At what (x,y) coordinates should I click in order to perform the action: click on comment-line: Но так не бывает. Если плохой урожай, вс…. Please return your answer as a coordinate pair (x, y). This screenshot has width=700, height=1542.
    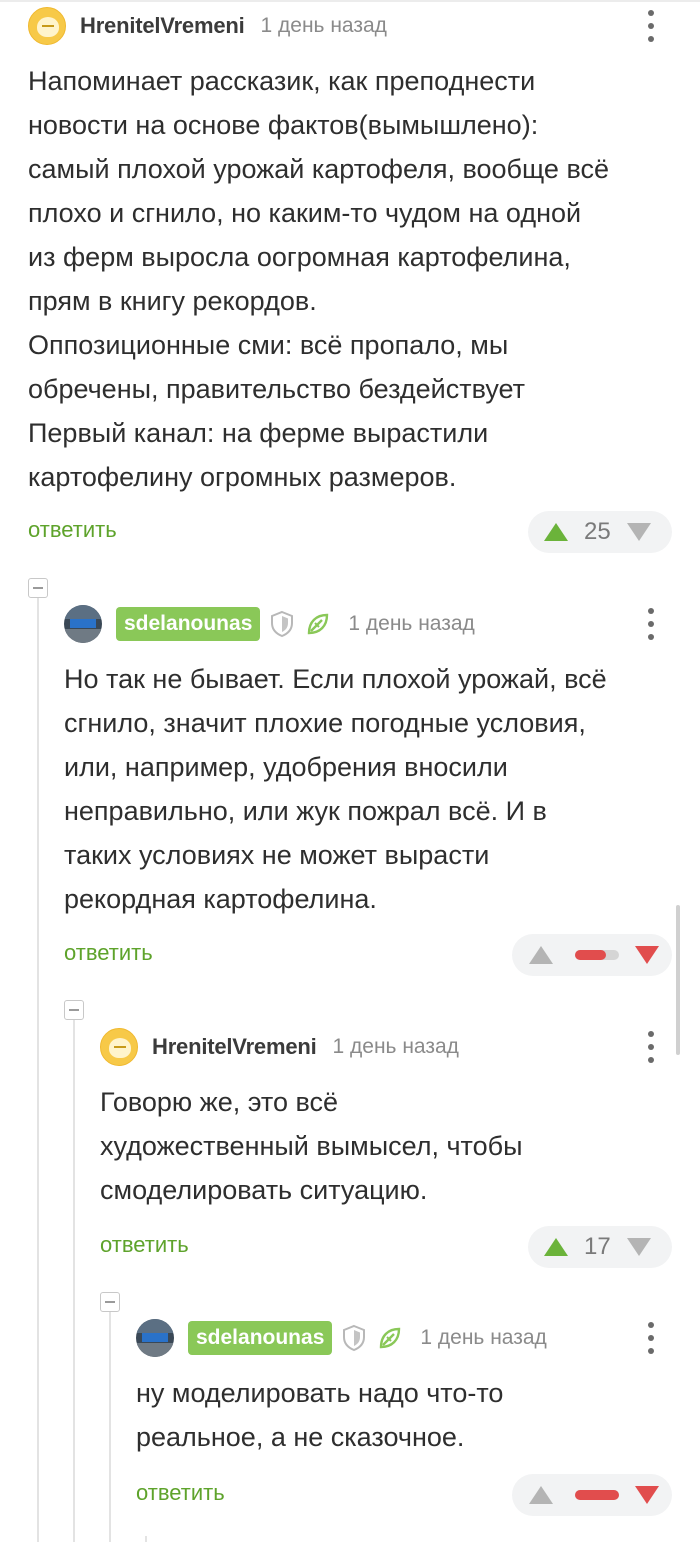
    Looking at the image, I should click on (335, 679).